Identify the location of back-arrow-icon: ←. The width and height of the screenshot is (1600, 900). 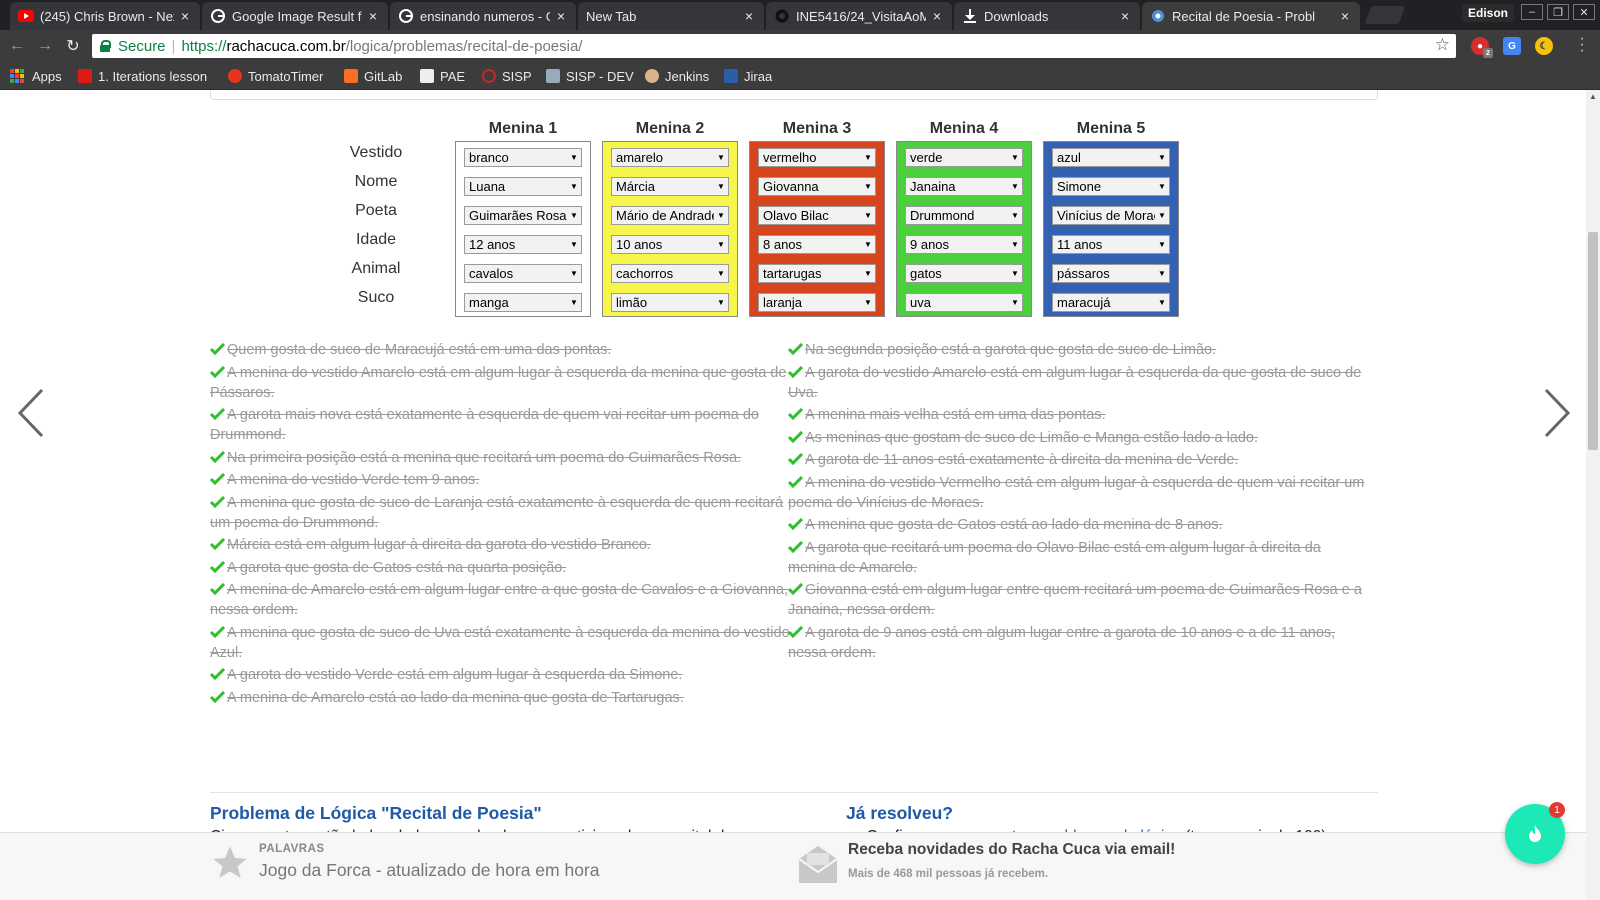
(17, 46).